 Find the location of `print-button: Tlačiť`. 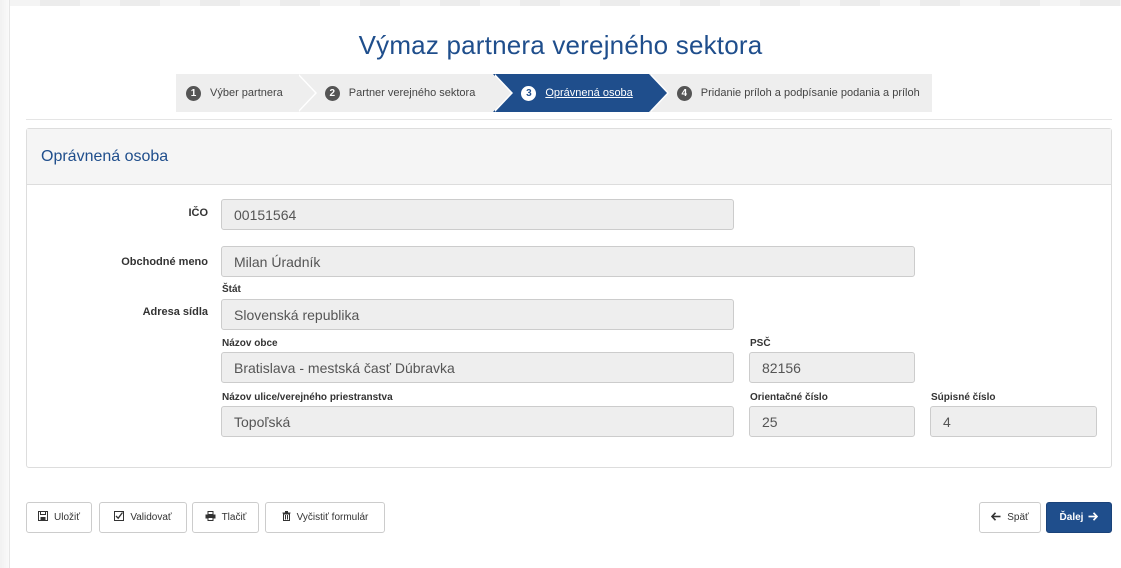

print-button: Tlačiť is located at coordinates (225, 517).